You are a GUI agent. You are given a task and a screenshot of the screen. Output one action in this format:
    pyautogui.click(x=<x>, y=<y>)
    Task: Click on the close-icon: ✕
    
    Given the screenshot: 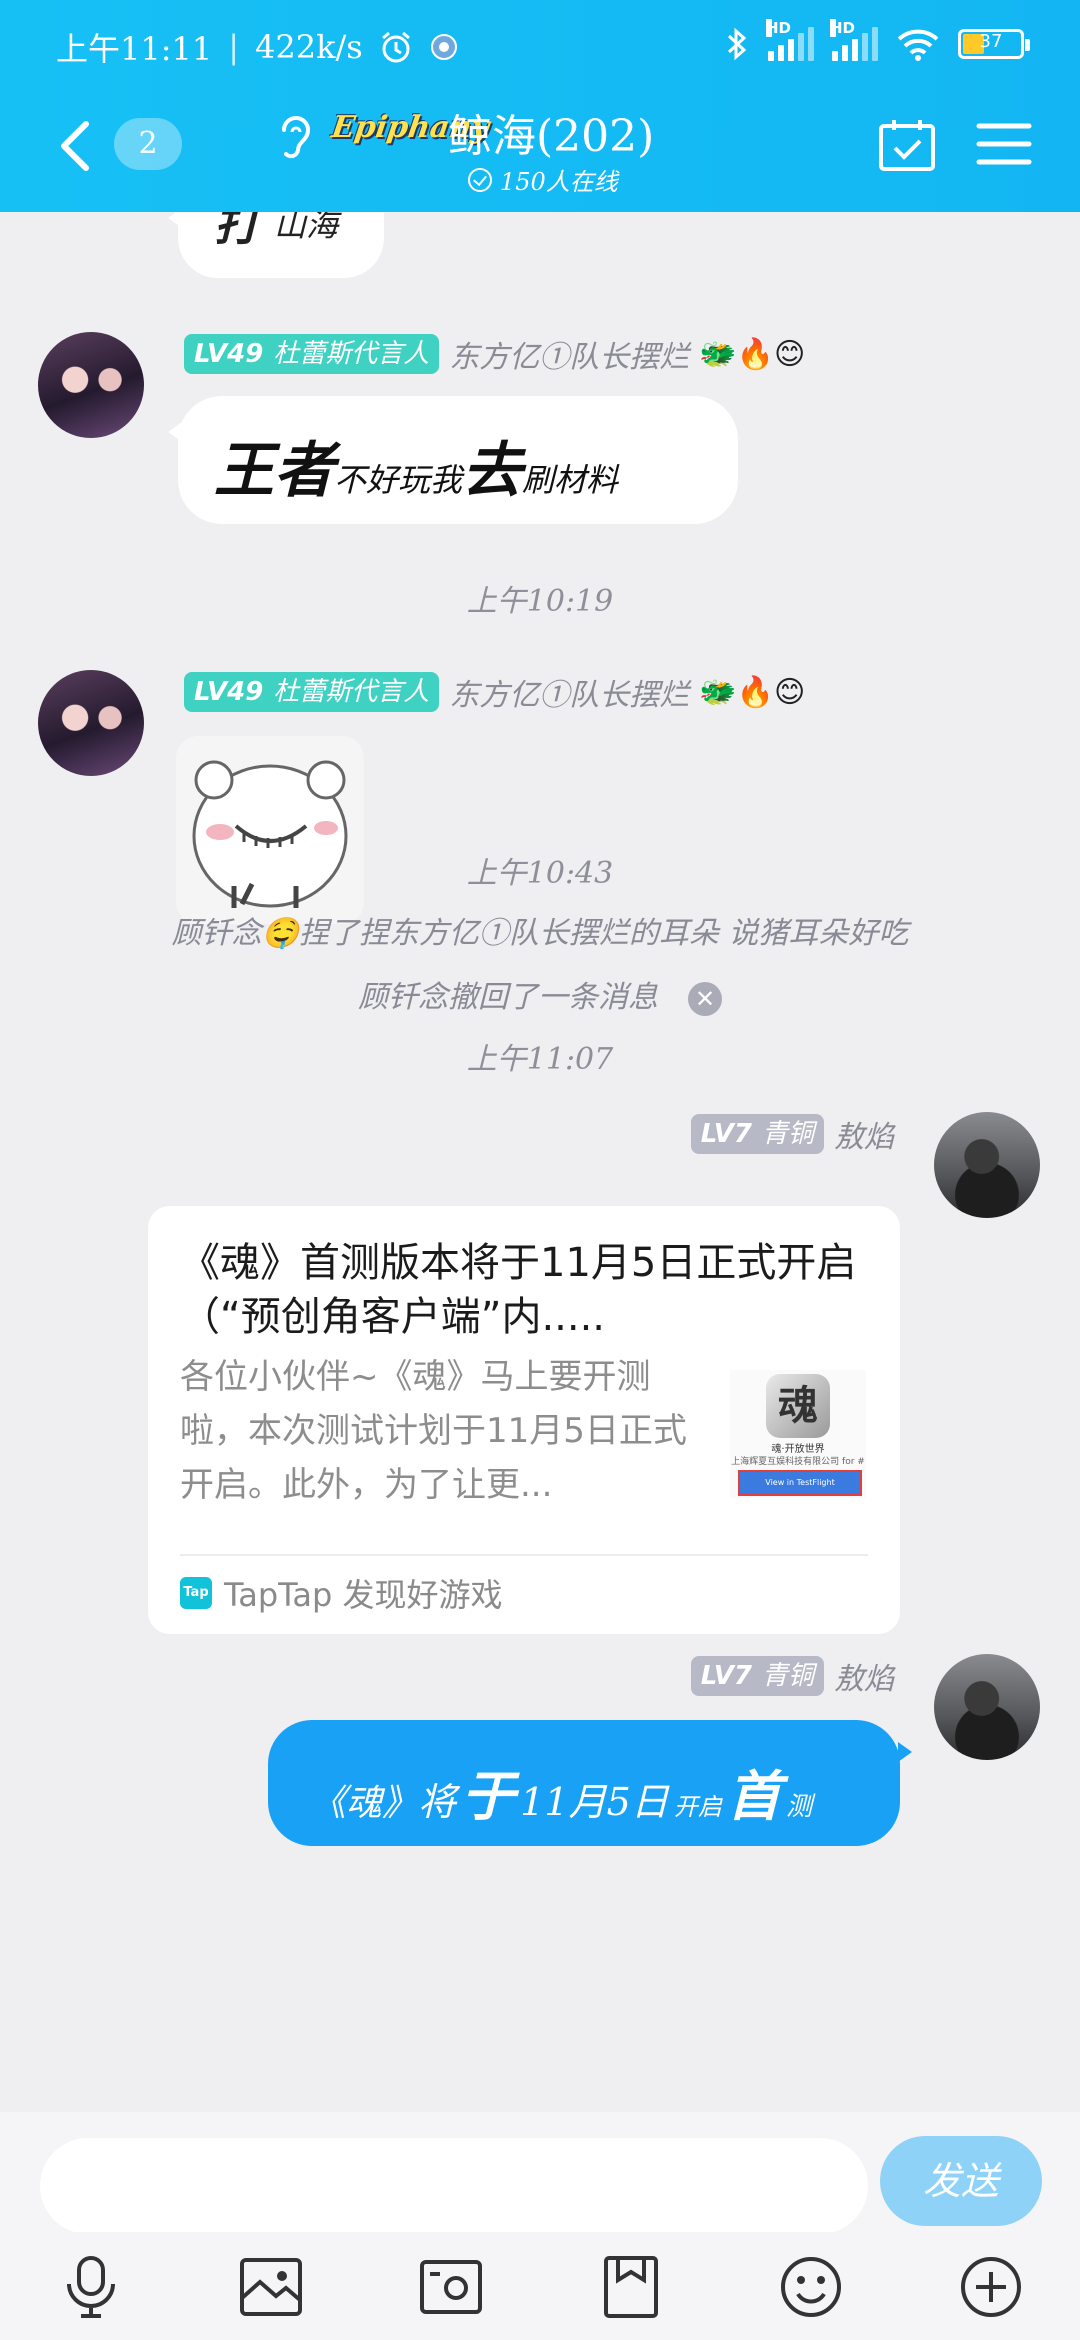 What is the action you would take?
    pyautogui.click(x=705, y=999)
    